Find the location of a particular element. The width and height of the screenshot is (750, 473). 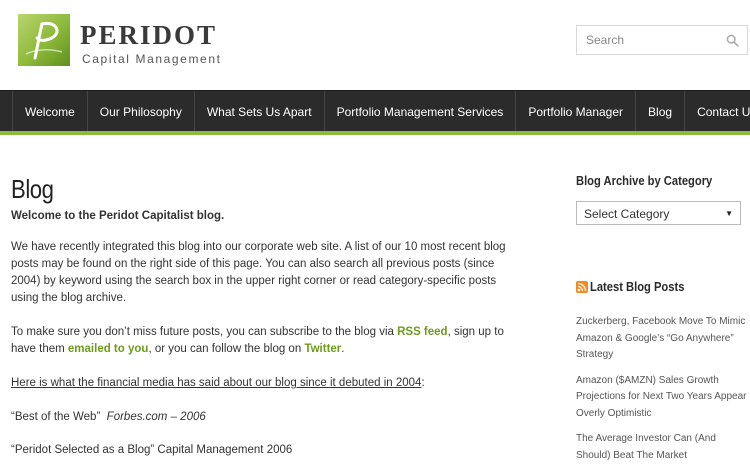

logo-name: PERIDOT is located at coordinates (149, 35).